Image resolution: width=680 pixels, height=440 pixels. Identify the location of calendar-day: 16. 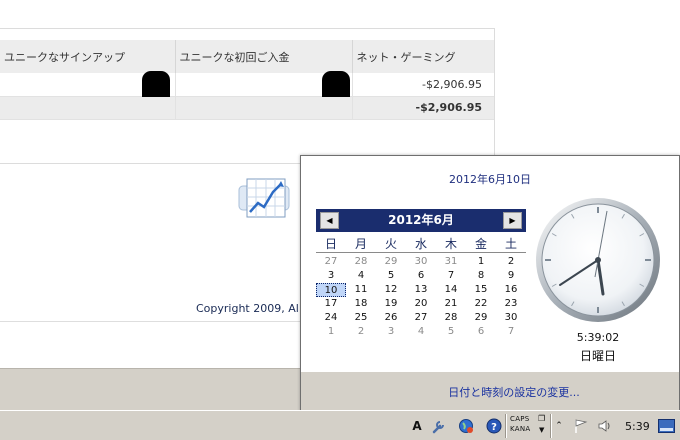
(511, 290).